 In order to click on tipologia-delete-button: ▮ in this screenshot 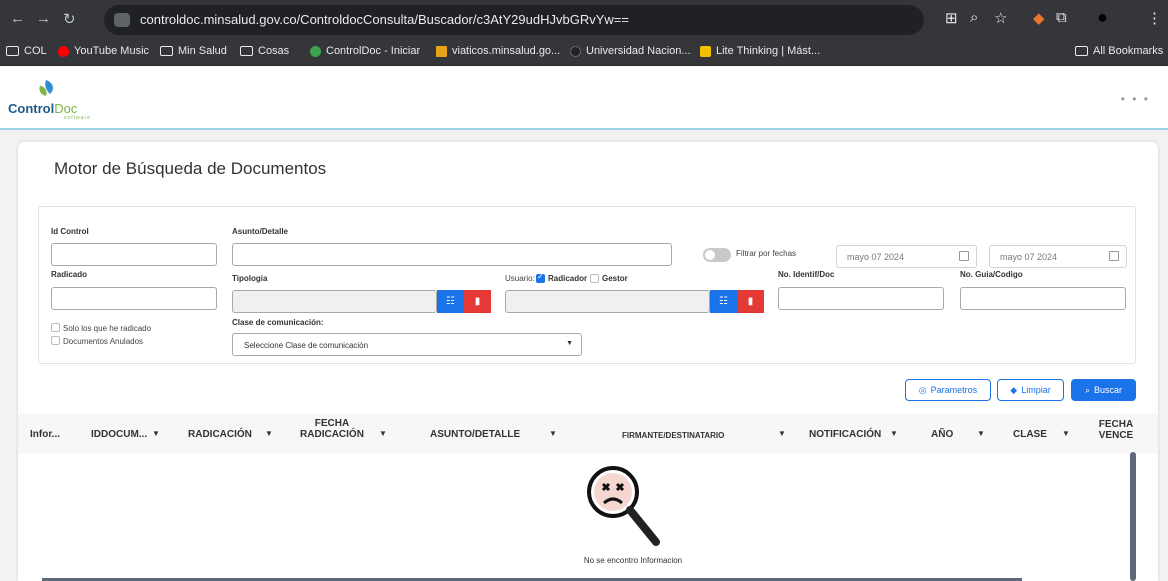, I will do `click(477, 301)`.